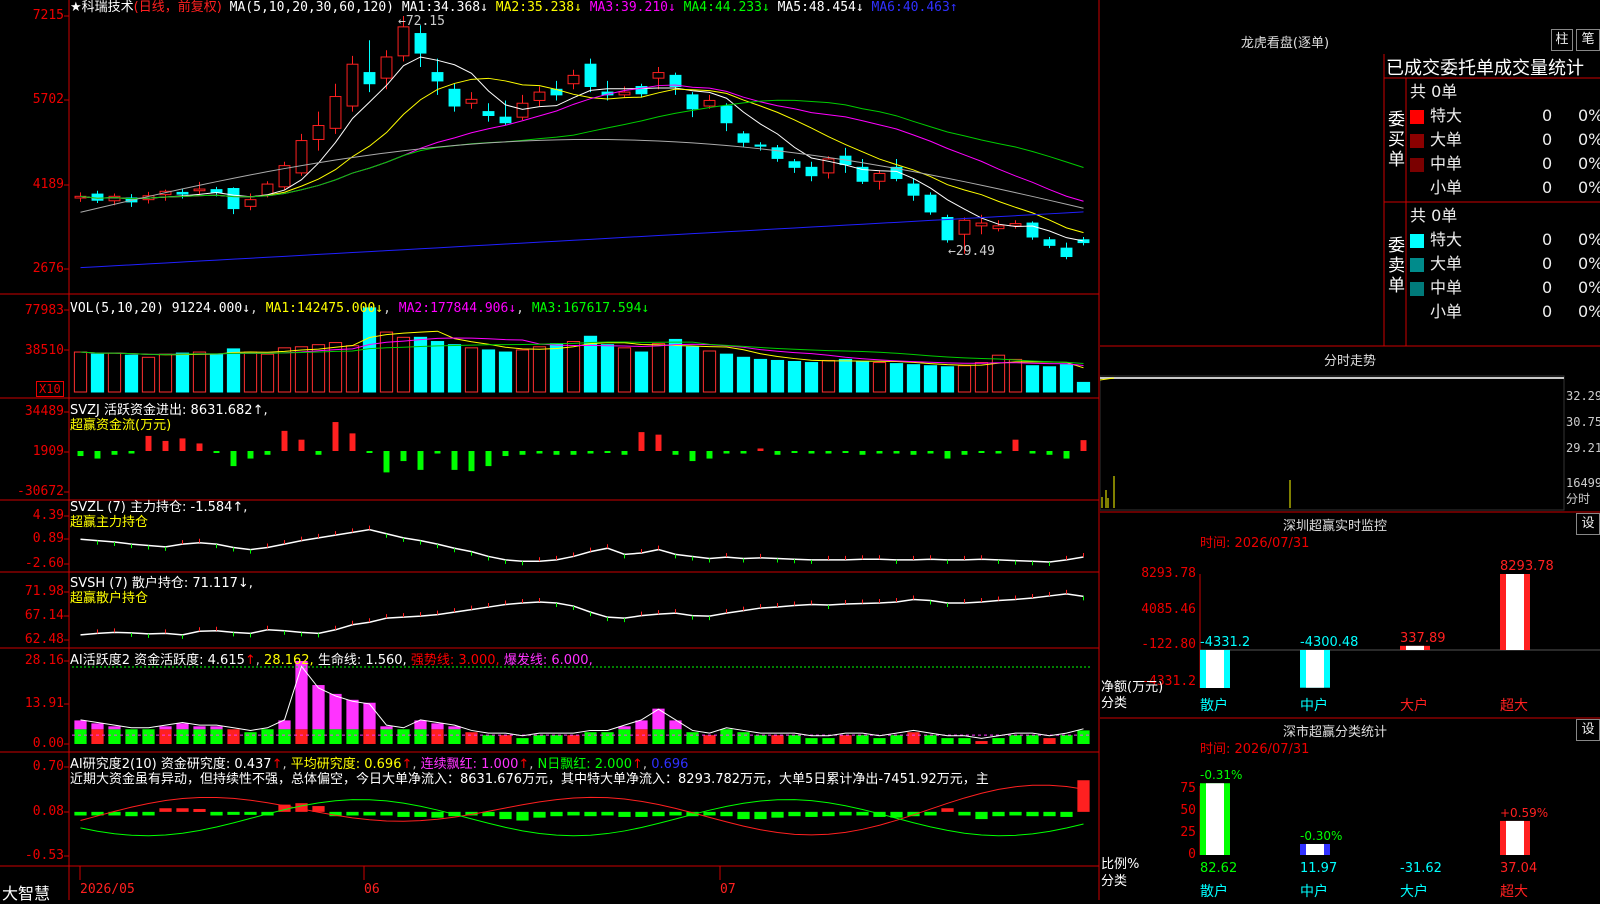 This screenshot has height=904, width=1600. What do you see at coordinates (1446, 115) in the screenshot?
I see `buy-name-0: 特大` at bounding box center [1446, 115].